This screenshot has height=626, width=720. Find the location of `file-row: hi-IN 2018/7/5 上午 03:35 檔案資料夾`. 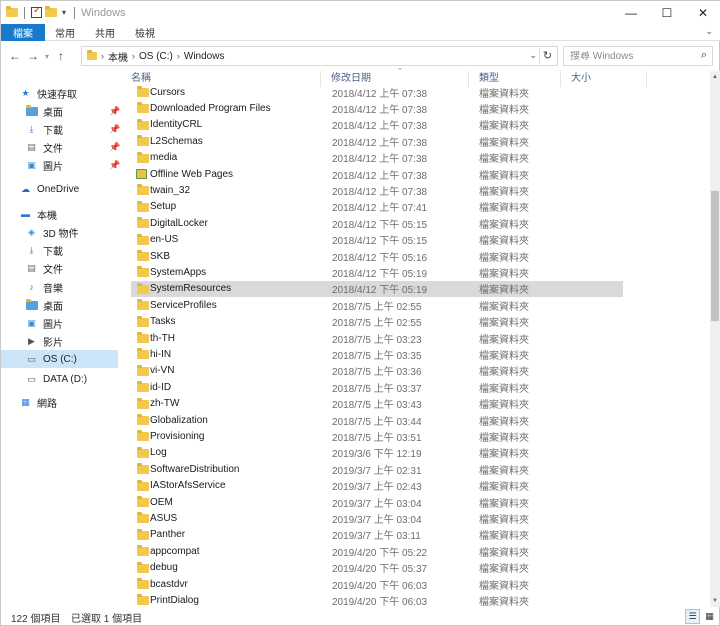

file-row: hi-IN 2018/7/5 上午 03:35 檔案資料夾 is located at coordinates (377, 354).